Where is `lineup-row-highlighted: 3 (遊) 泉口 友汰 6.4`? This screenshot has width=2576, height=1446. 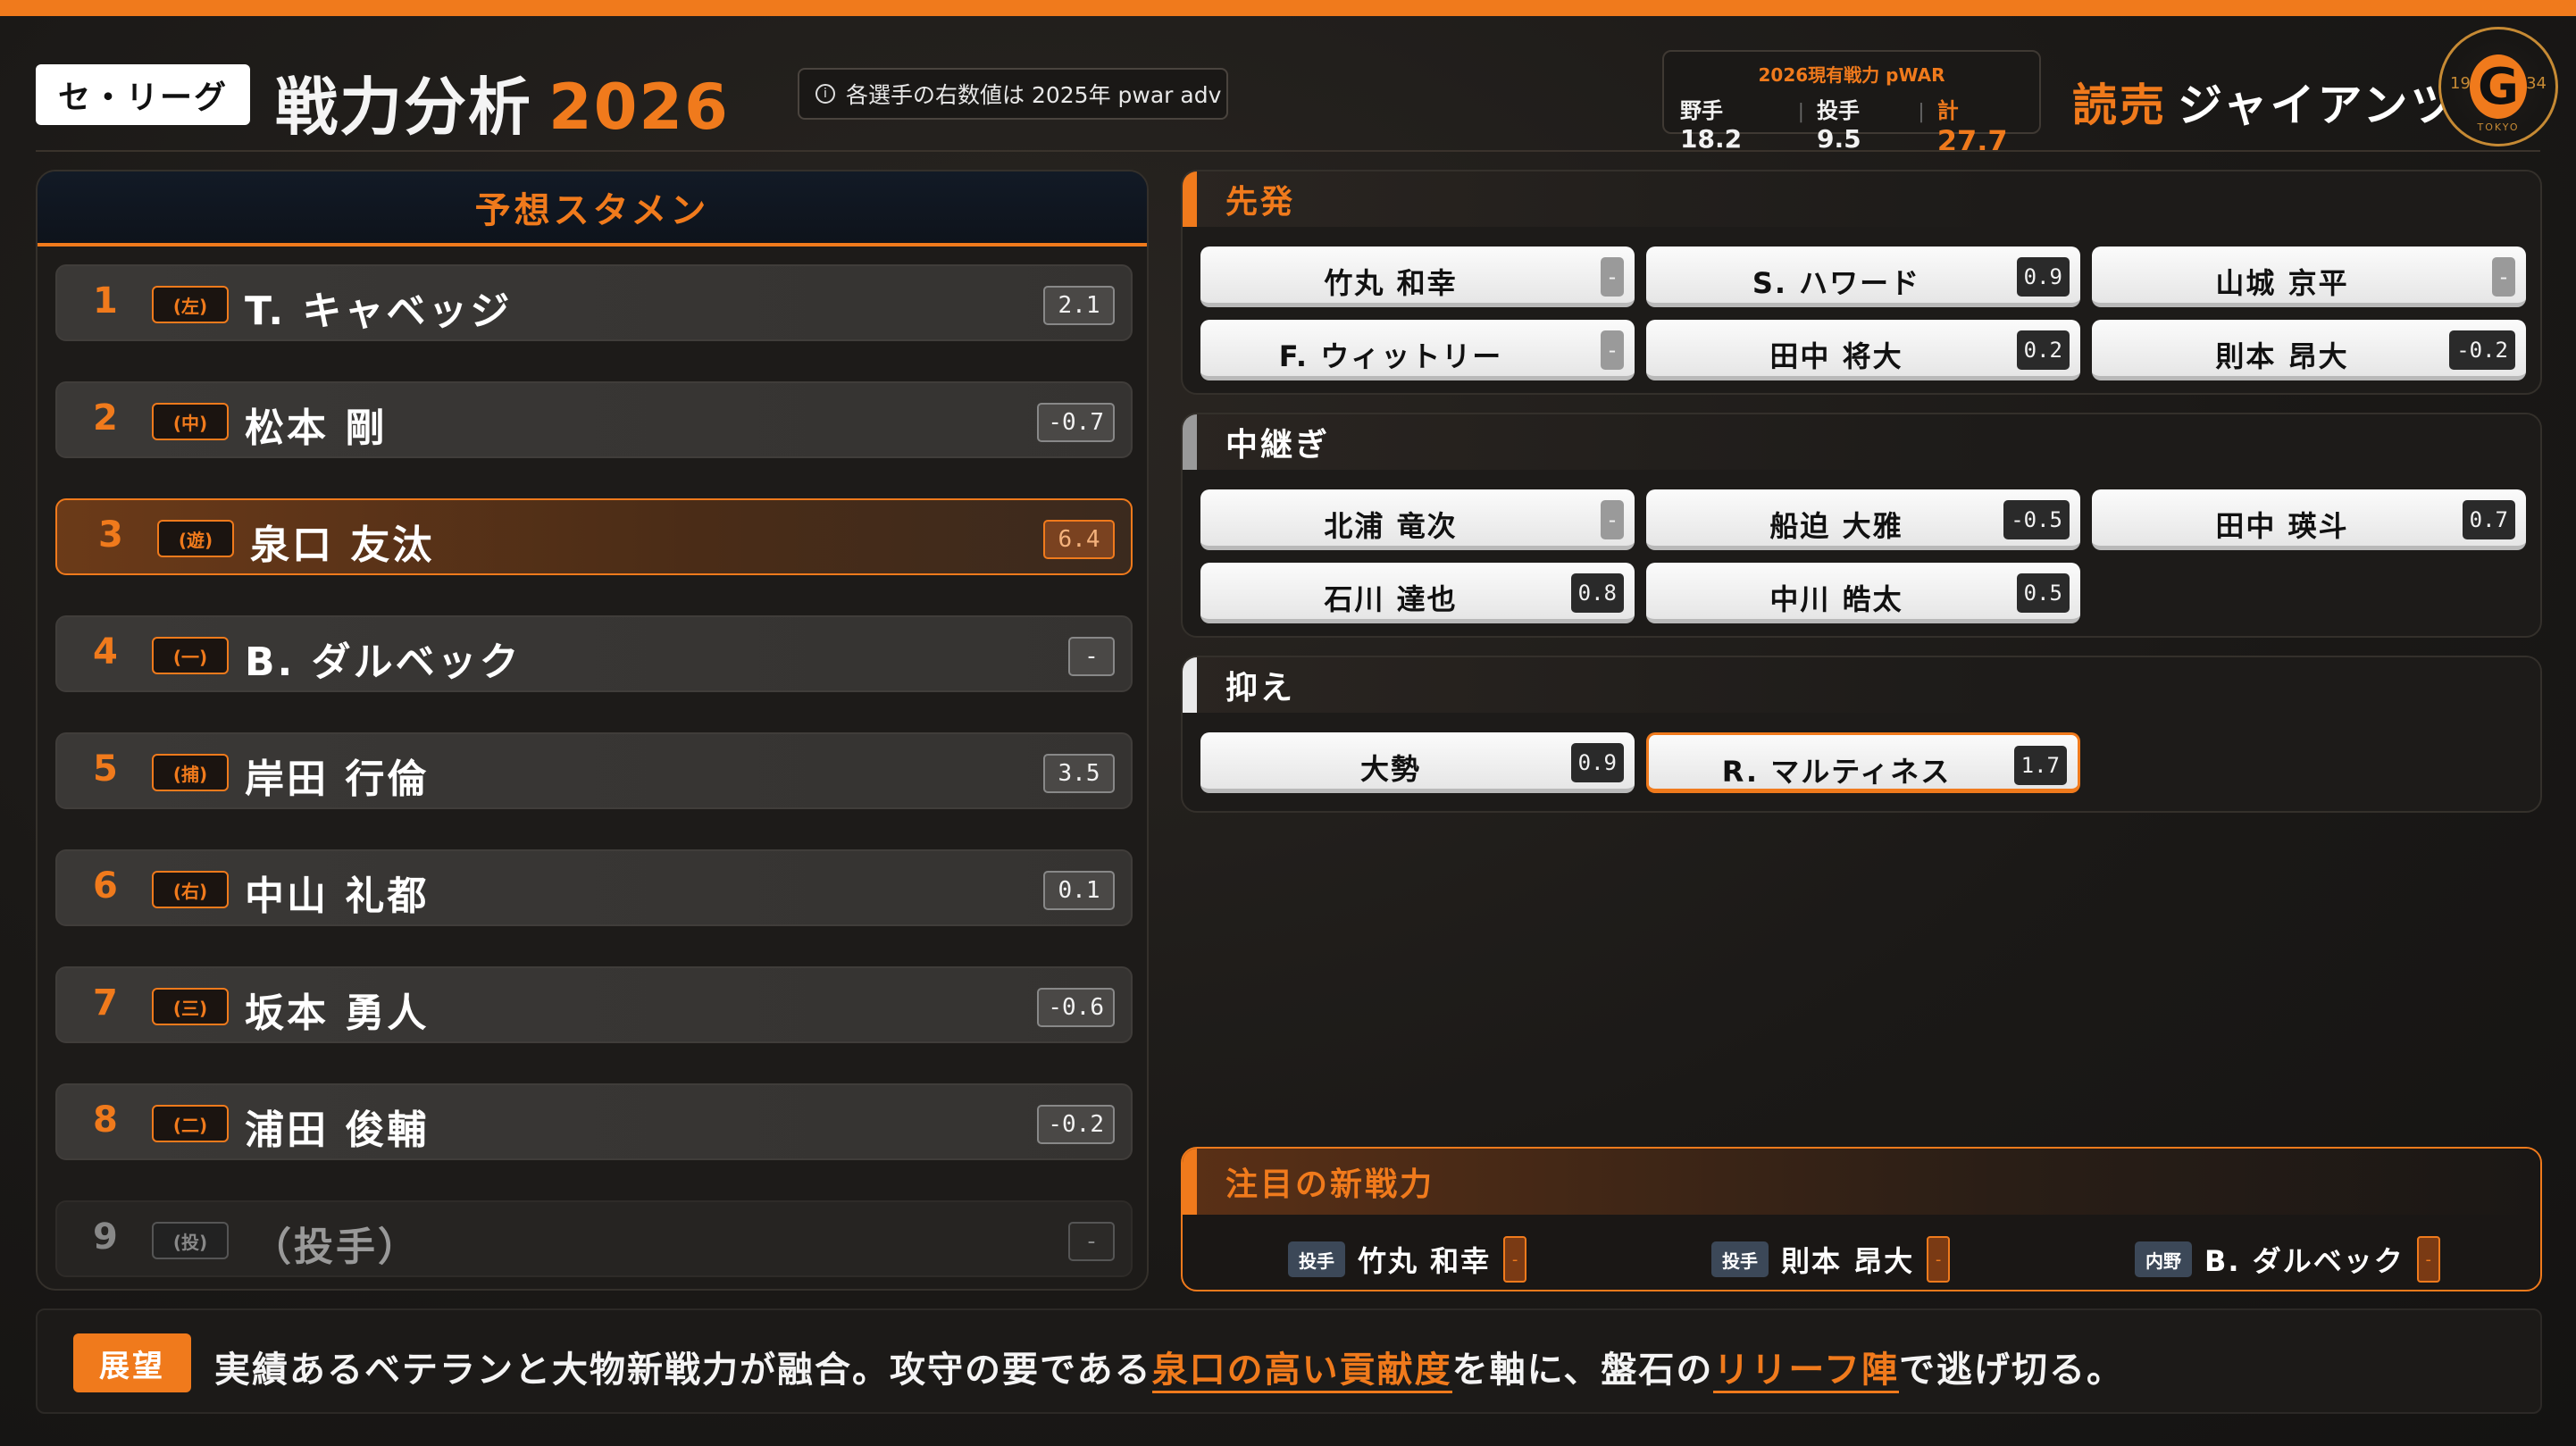 lineup-row-highlighted: 3 (遊) 泉口 友汰 6.4 is located at coordinates (594, 536).